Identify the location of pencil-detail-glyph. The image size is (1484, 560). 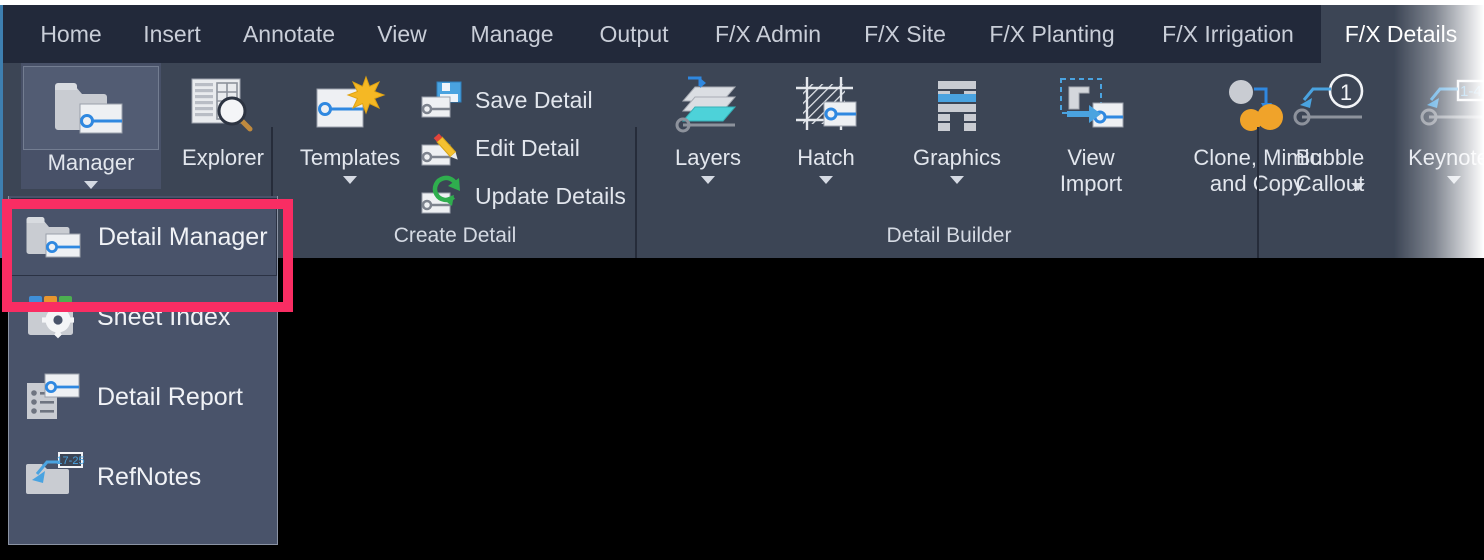
(439, 149).